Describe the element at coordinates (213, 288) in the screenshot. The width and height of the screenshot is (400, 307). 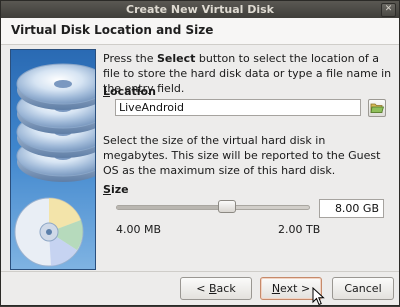
I see `back-mnemonic: B` at that location.